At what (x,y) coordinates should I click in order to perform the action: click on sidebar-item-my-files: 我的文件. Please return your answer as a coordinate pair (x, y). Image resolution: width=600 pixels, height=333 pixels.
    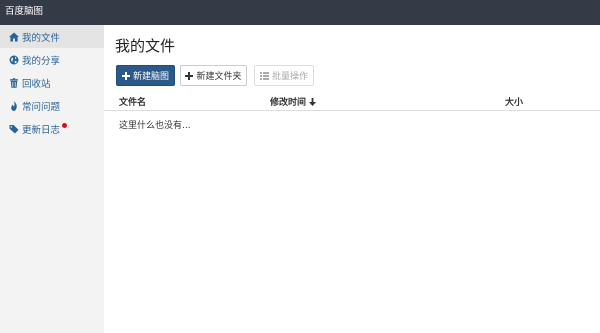
    Looking at the image, I should click on (52, 36).